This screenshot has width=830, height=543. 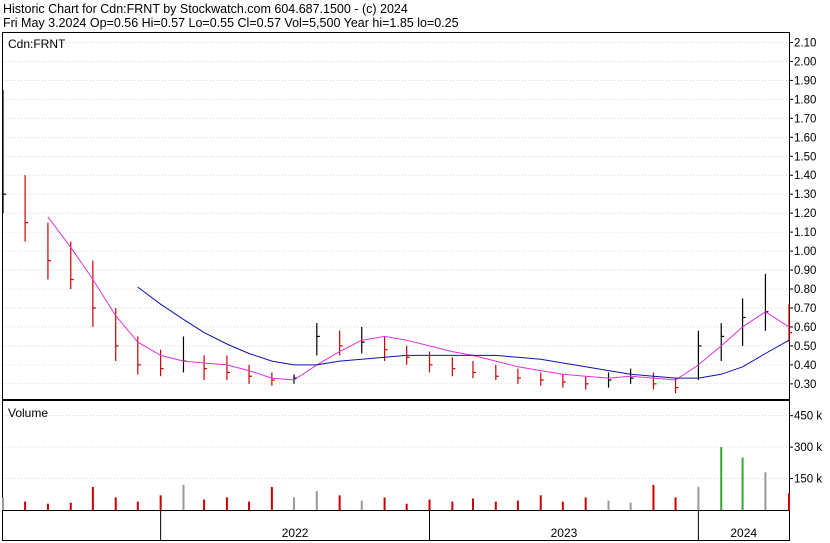 What do you see at coordinates (805, 309) in the screenshot?
I see `price-tick-label: 0.70` at bounding box center [805, 309].